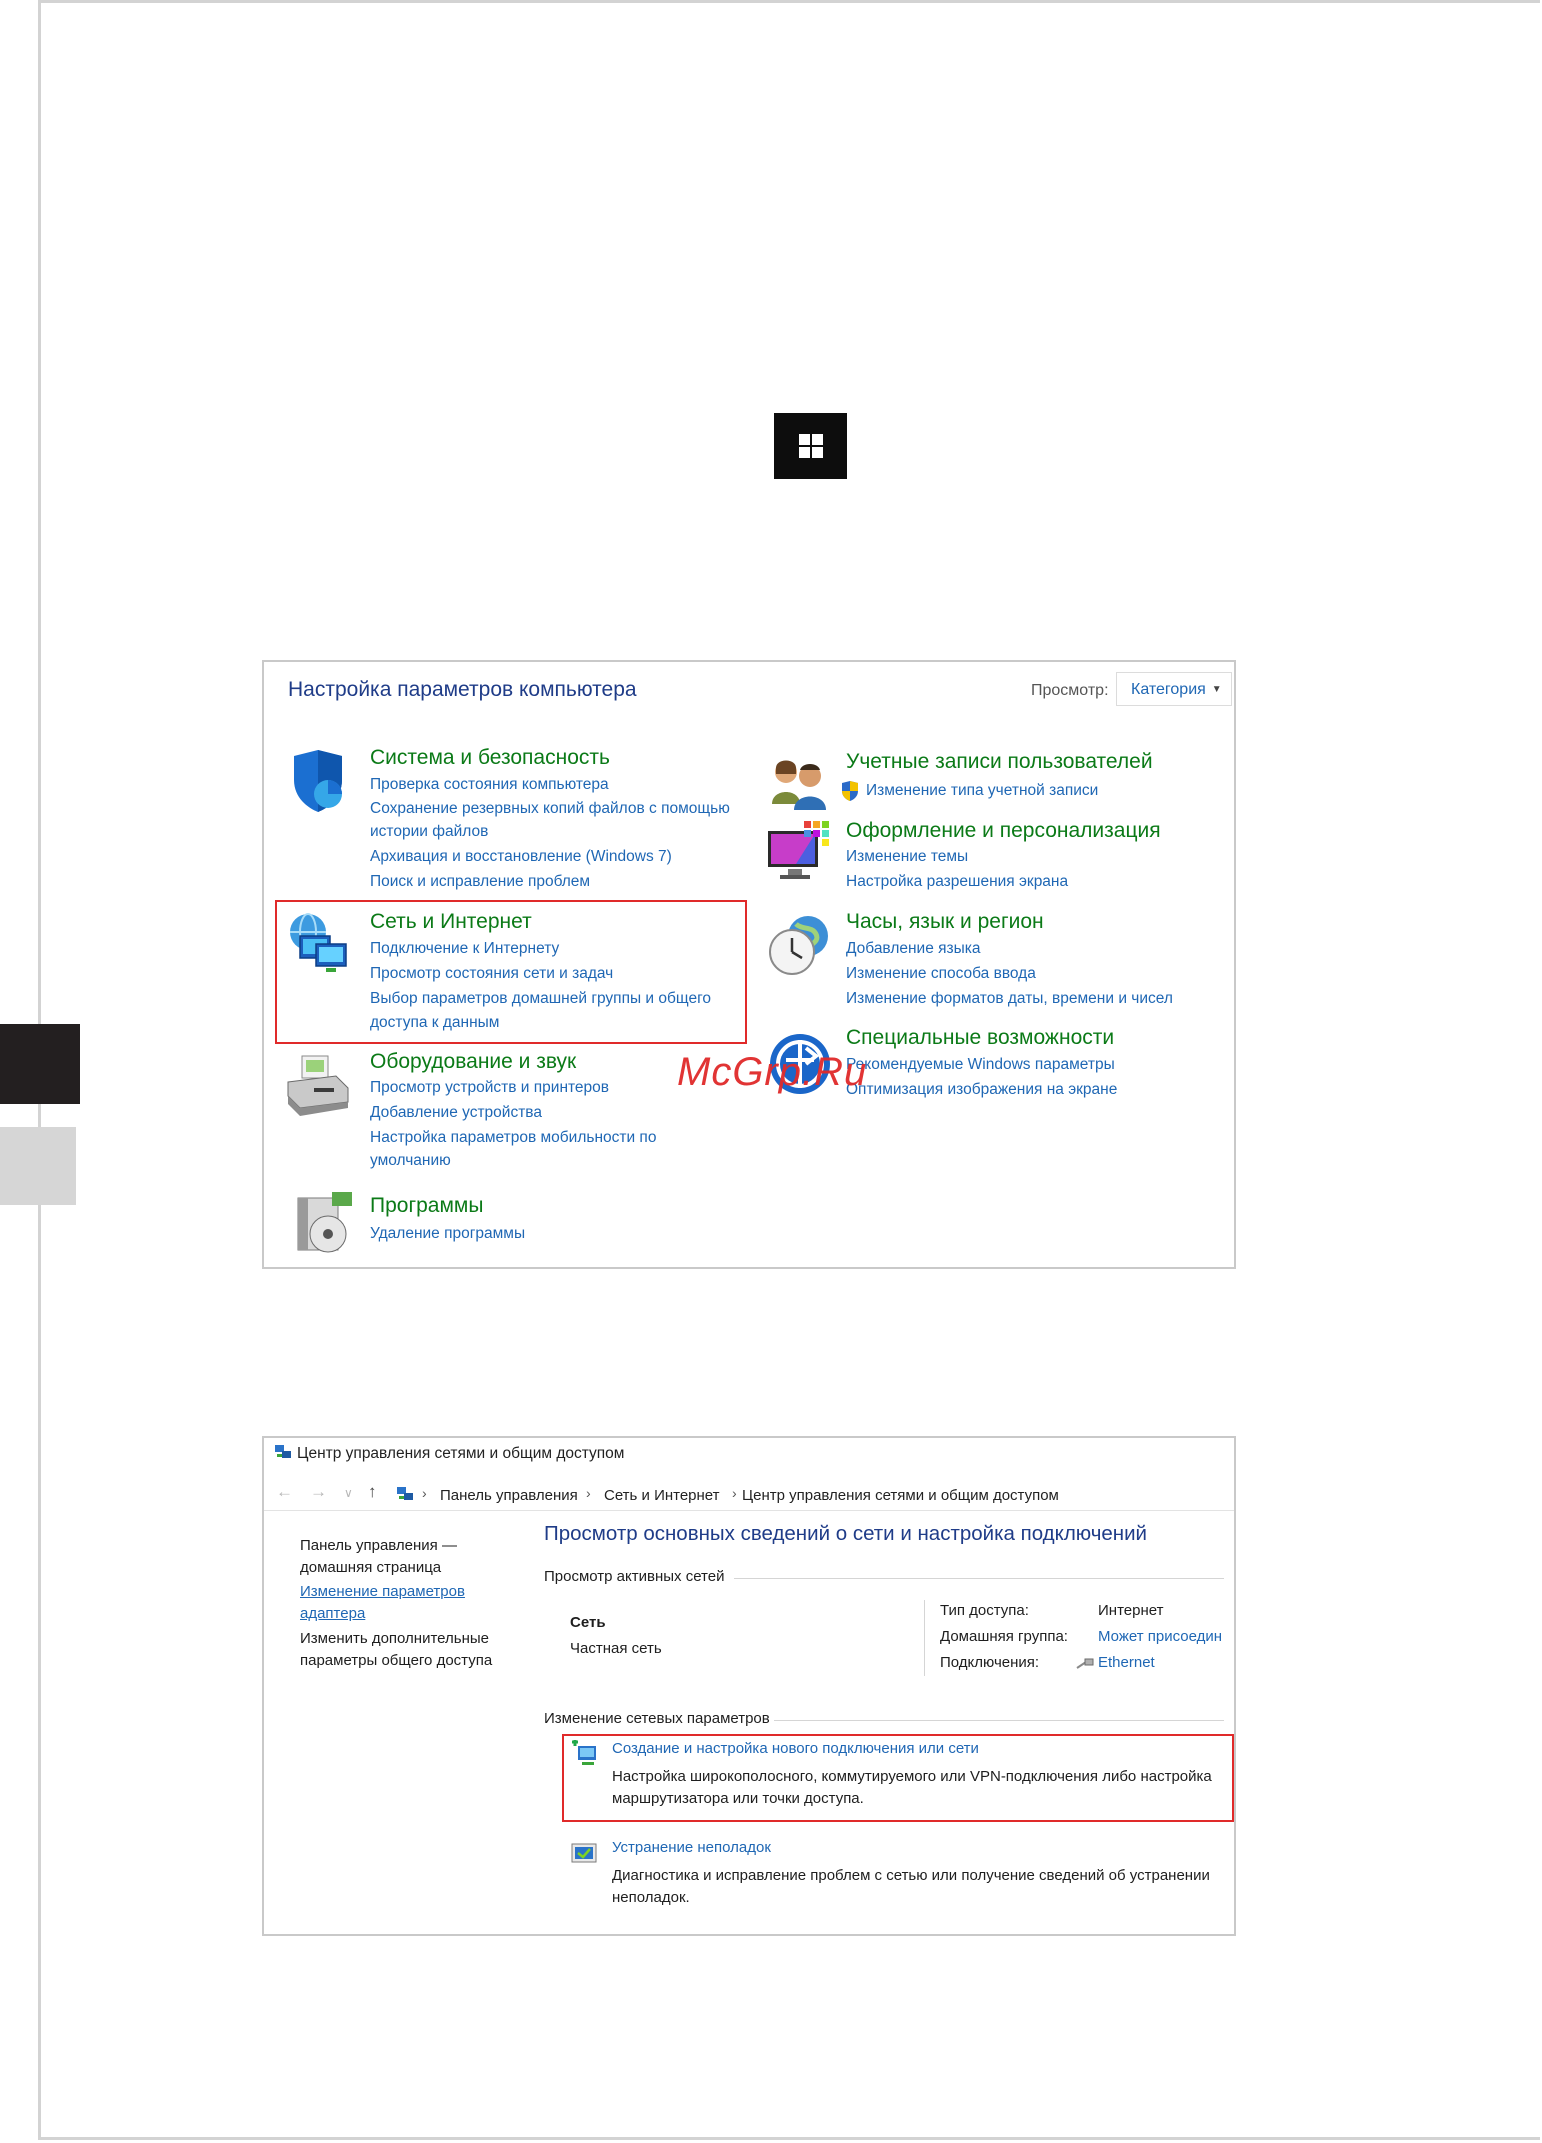 The image size is (1542, 2143). Describe the element at coordinates (799, 785) in the screenshot. I see `users-icon` at that location.